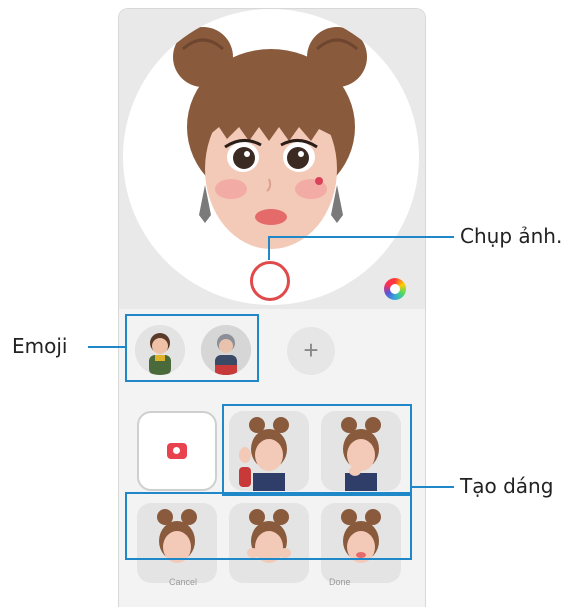 The height and width of the screenshot is (607, 580). What do you see at coordinates (268, 526) in the screenshot?
I see `pose-highlight-frame-bottom` at bounding box center [268, 526].